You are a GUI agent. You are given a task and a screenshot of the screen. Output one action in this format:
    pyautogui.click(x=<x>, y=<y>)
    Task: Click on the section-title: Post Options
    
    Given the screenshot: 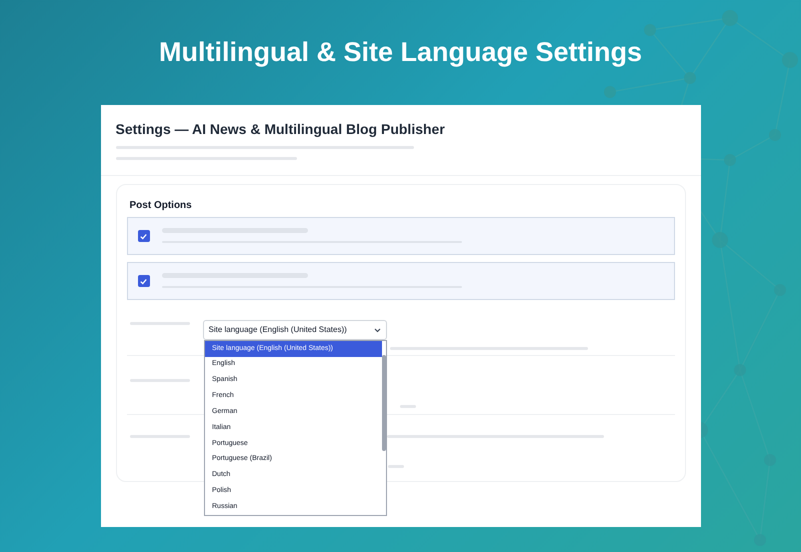 What is the action you would take?
    pyautogui.click(x=160, y=205)
    